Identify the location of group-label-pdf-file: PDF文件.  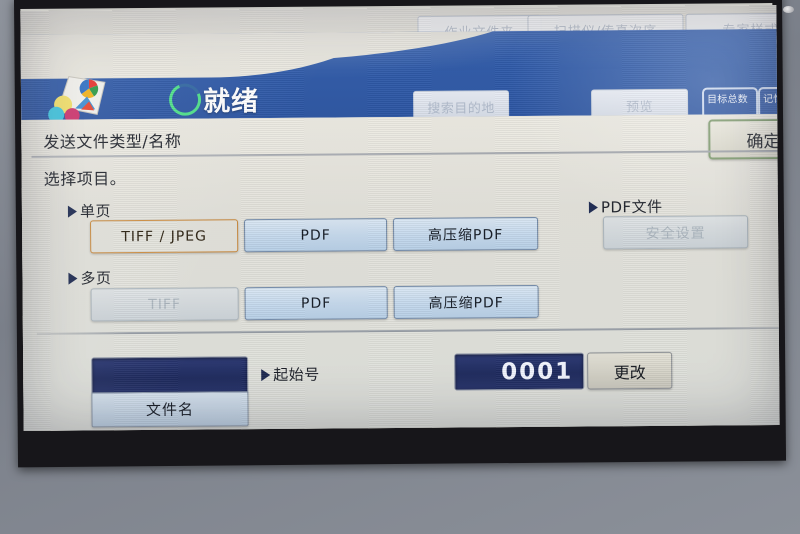
(625, 207).